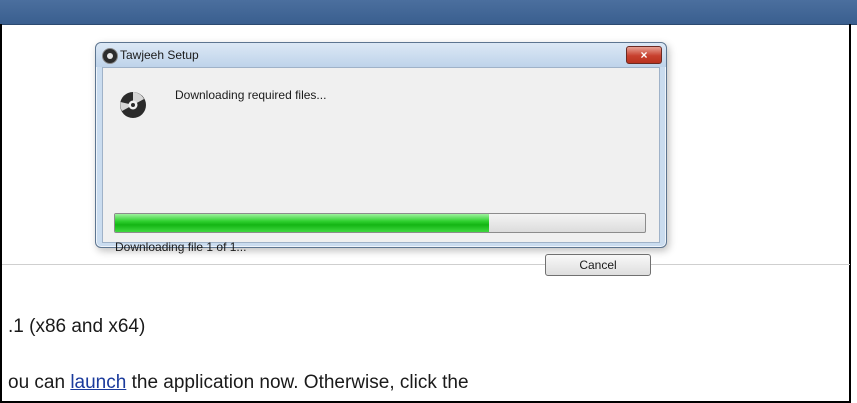 The image size is (857, 403). I want to click on close-button: ×, so click(644, 55).